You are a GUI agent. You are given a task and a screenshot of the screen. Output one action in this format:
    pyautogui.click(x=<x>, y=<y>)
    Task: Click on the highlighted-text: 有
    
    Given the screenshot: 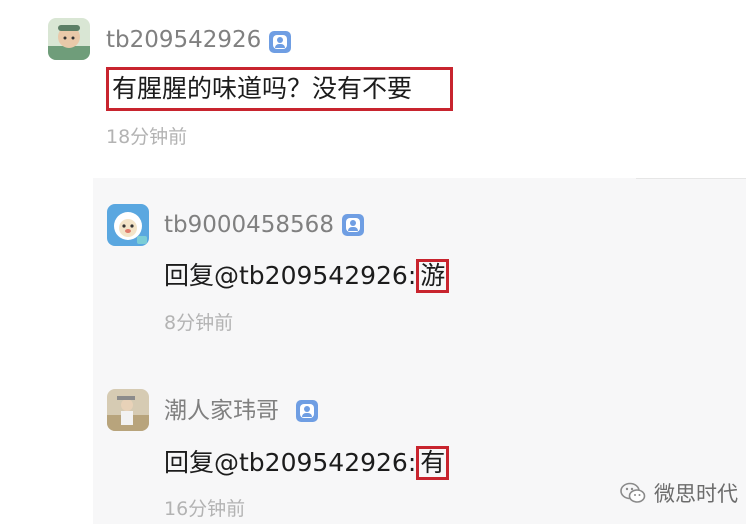 What is the action you would take?
    pyautogui.click(x=433, y=463)
    